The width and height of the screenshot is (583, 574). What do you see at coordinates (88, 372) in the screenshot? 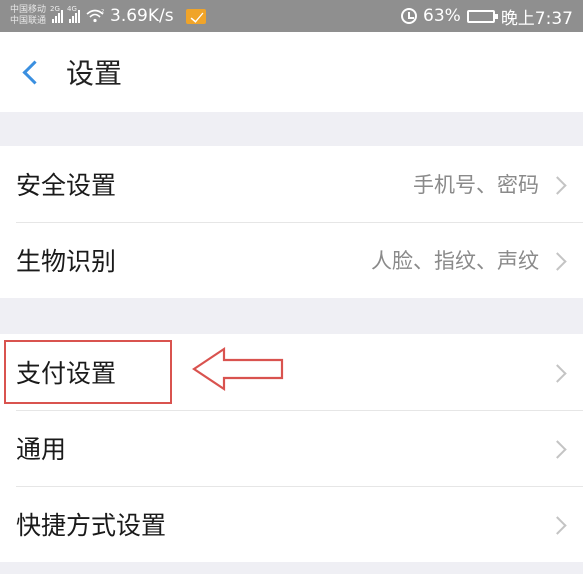
I see `annotation-highlight-box` at bounding box center [88, 372].